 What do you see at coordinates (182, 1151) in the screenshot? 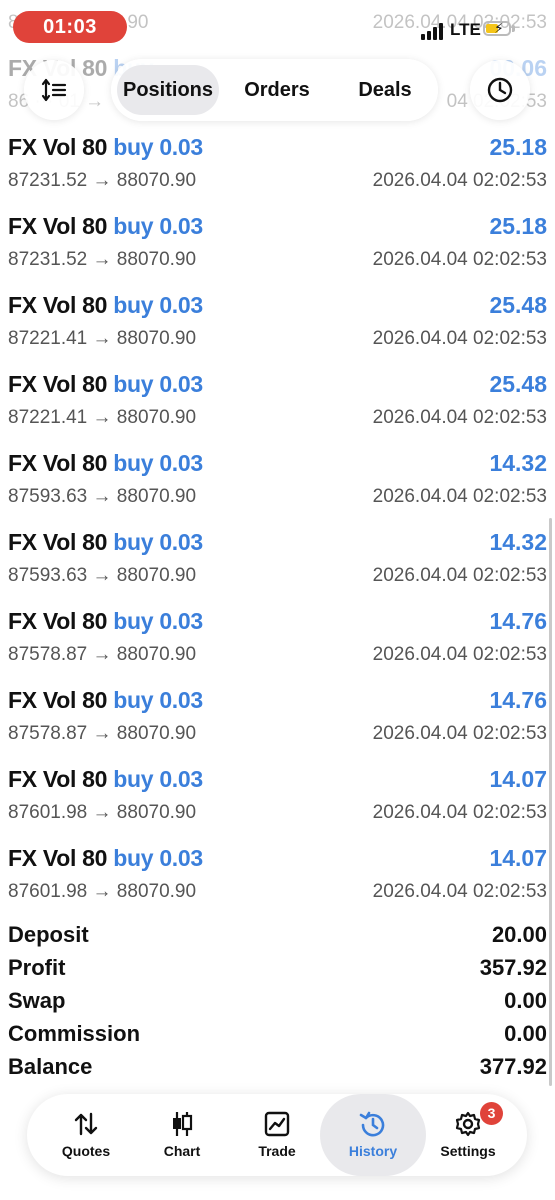
I see `tab-label: Chart` at bounding box center [182, 1151].